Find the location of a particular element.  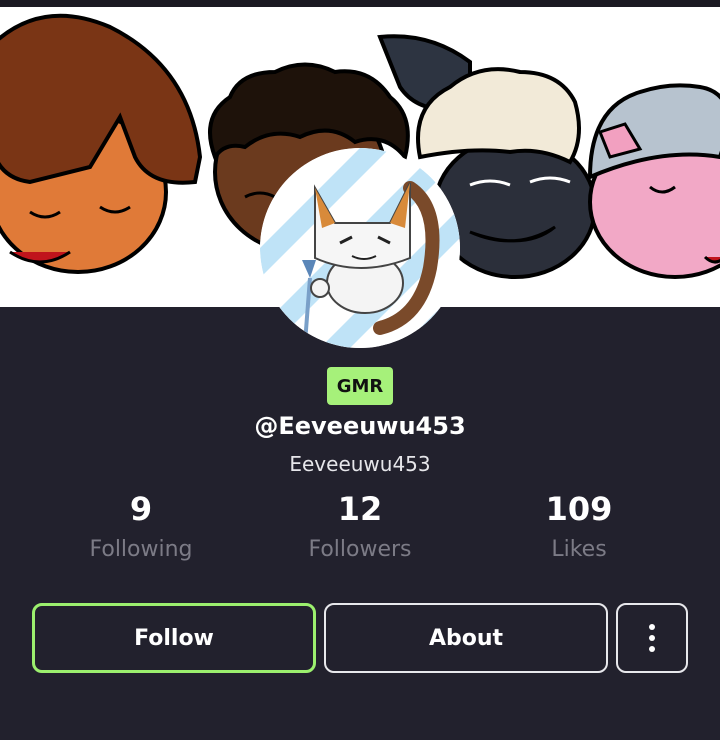

stat-likes: 109 Likes is located at coordinates (579, 528).